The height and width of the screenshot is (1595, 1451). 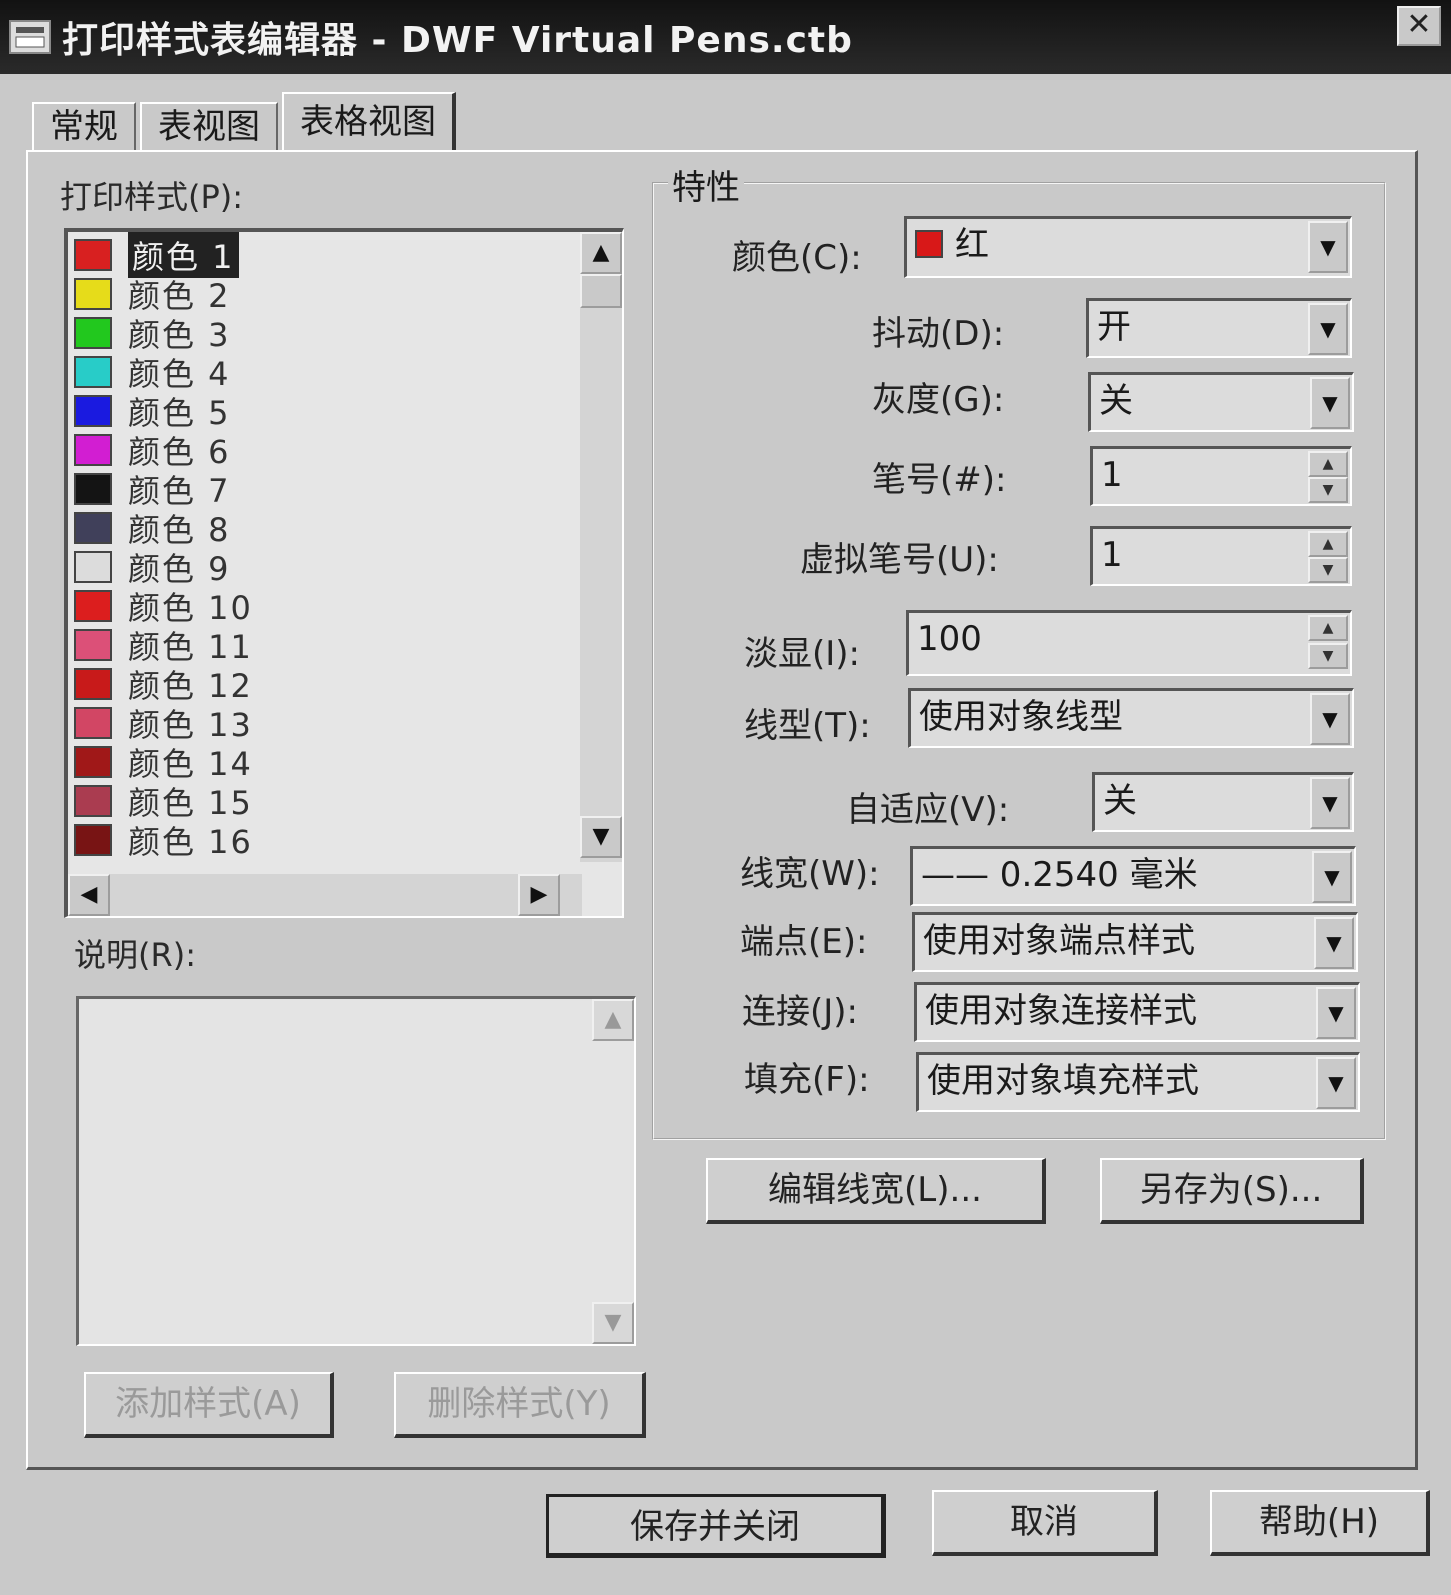 What do you see at coordinates (1045, 1523) in the screenshot?
I see `cancel-button: 取消` at bounding box center [1045, 1523].